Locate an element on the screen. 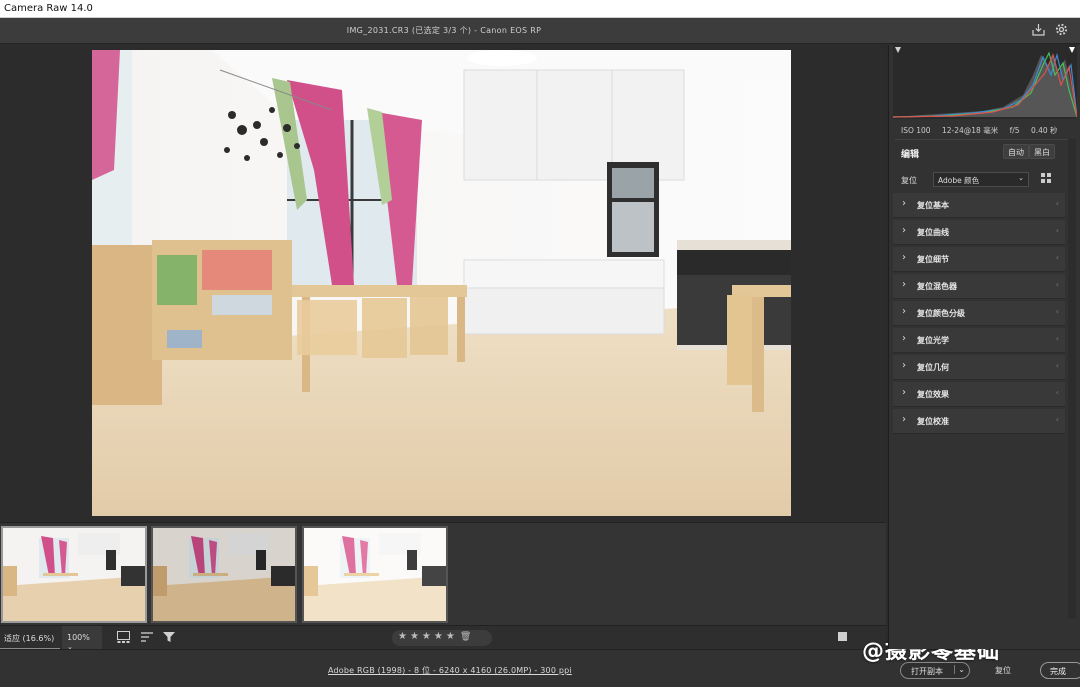  trash-icon: 🗑 is located at coordinates (465, 637).